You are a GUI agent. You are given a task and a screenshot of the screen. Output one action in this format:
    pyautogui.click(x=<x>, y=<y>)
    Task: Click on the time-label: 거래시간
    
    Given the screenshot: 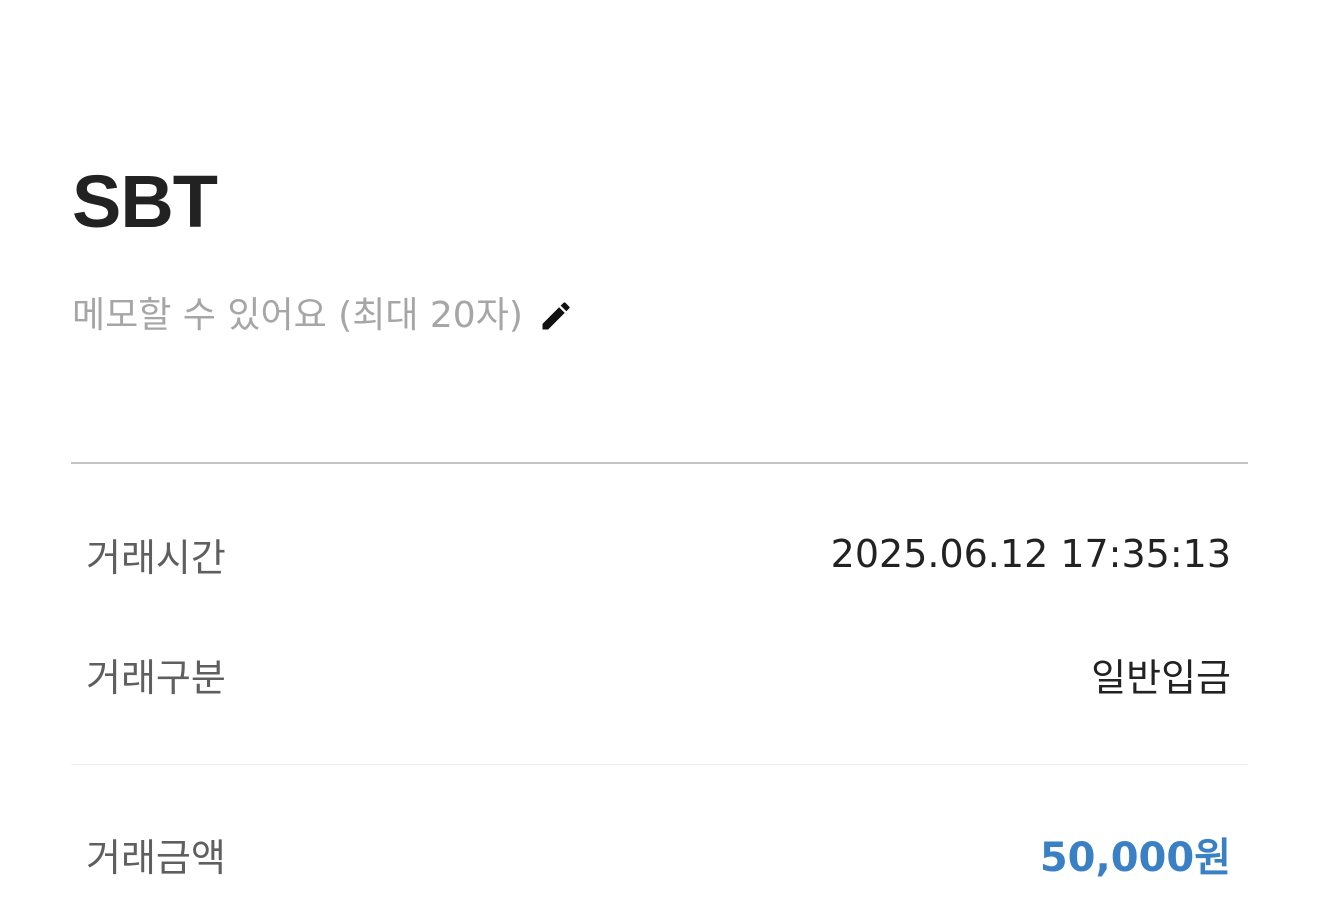 What is the action you would take?
    pyautogui.click(x=156, y=557)
    